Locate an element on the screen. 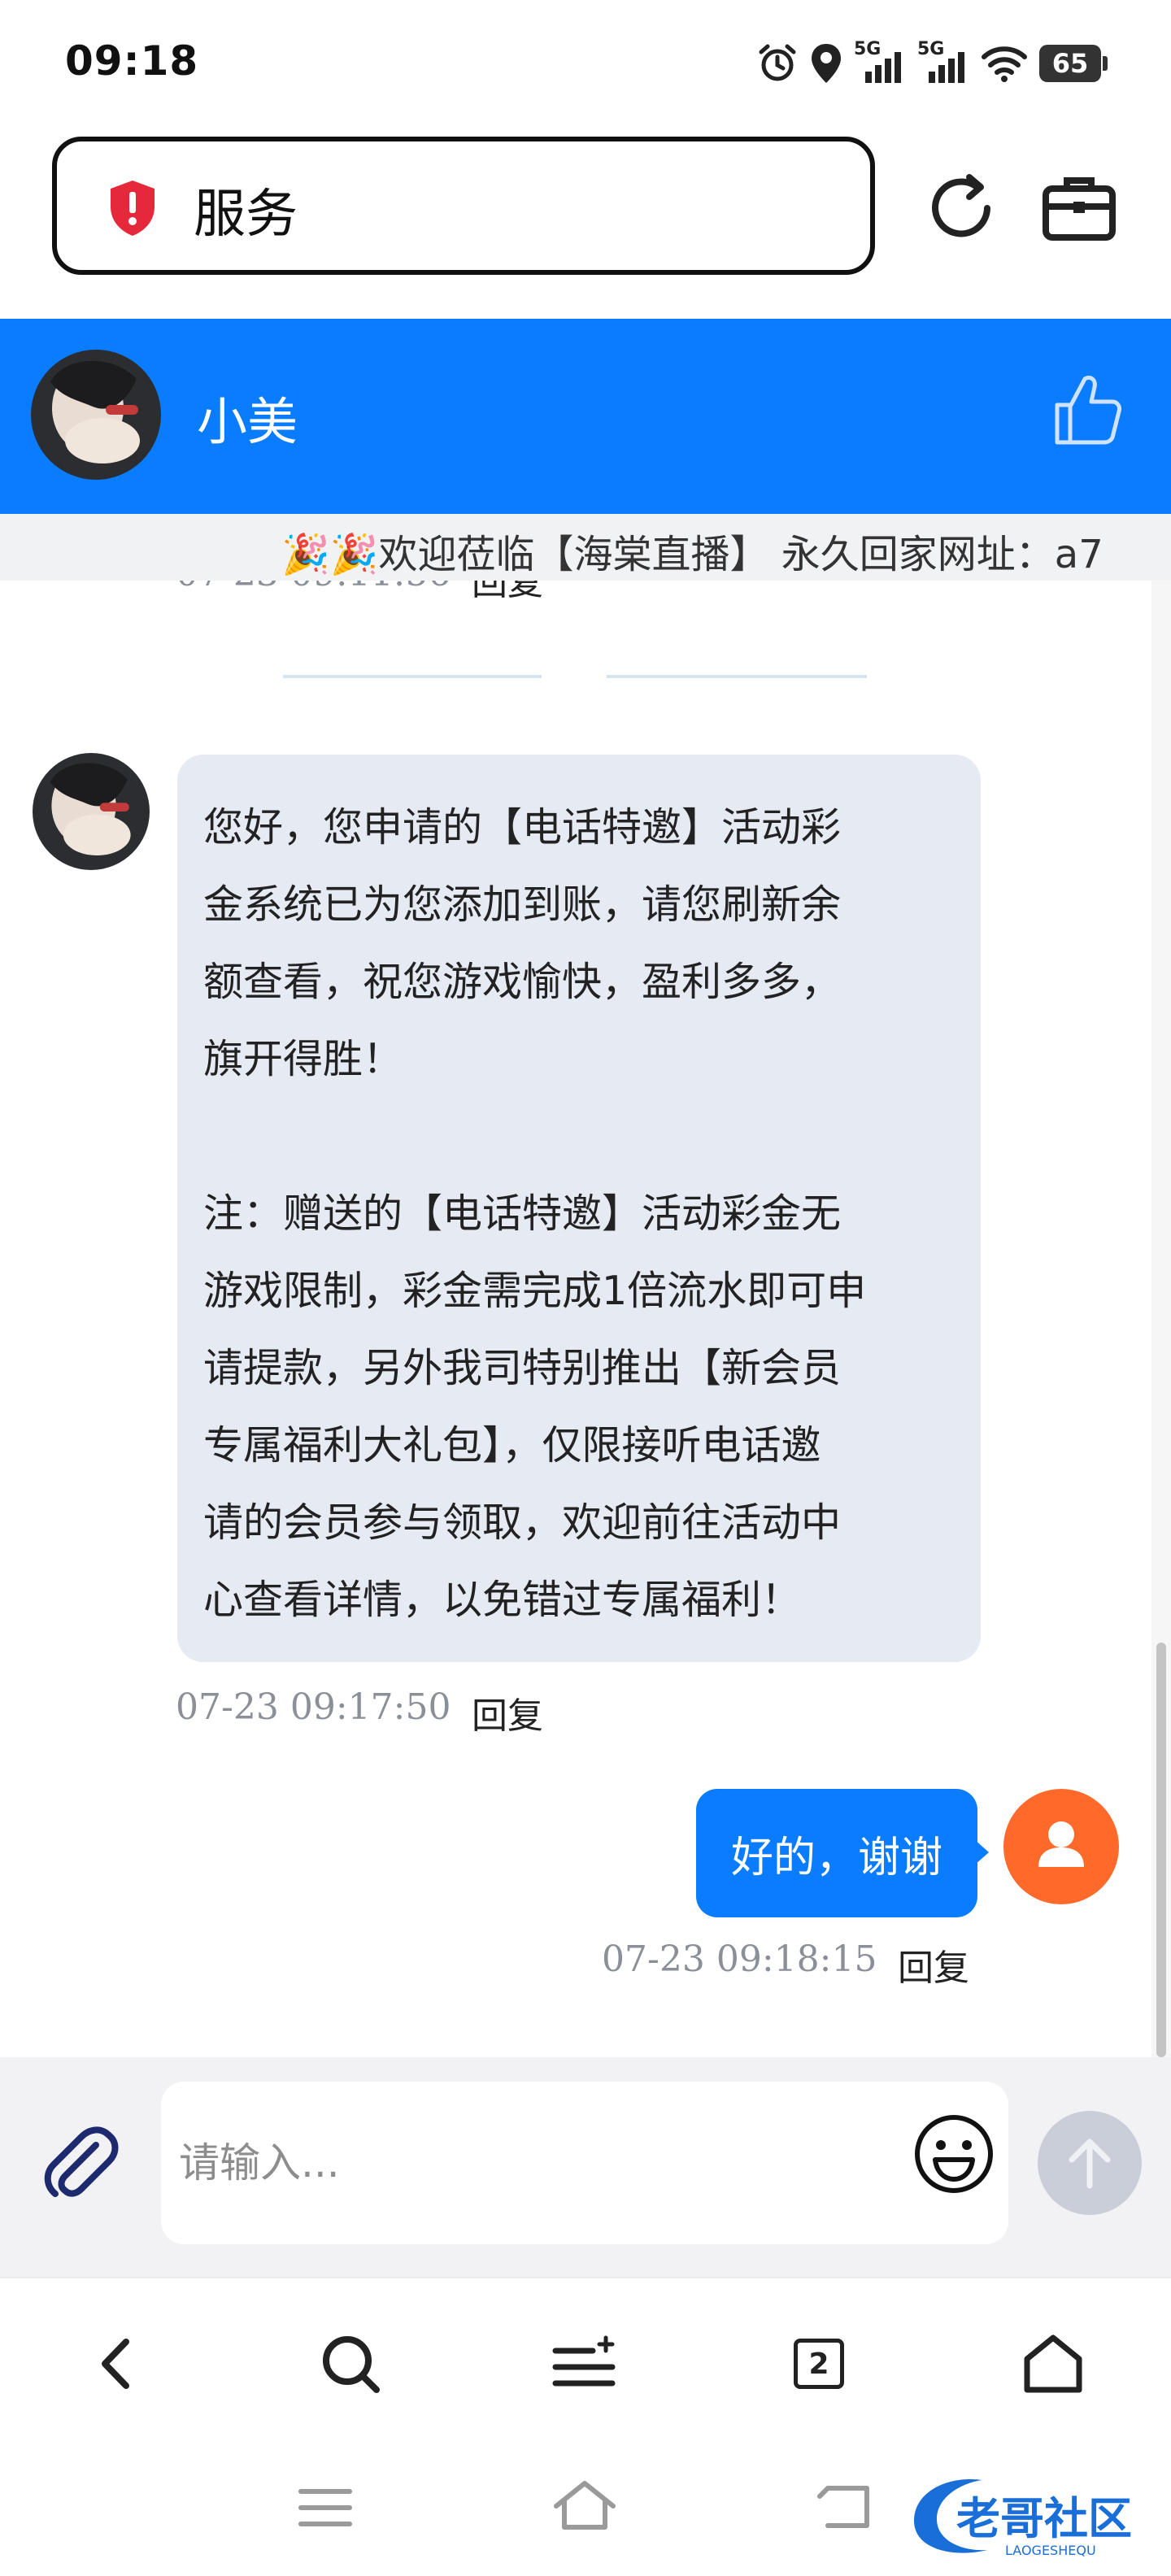  chat-header: 小美 is located at coordinates (585, 417).